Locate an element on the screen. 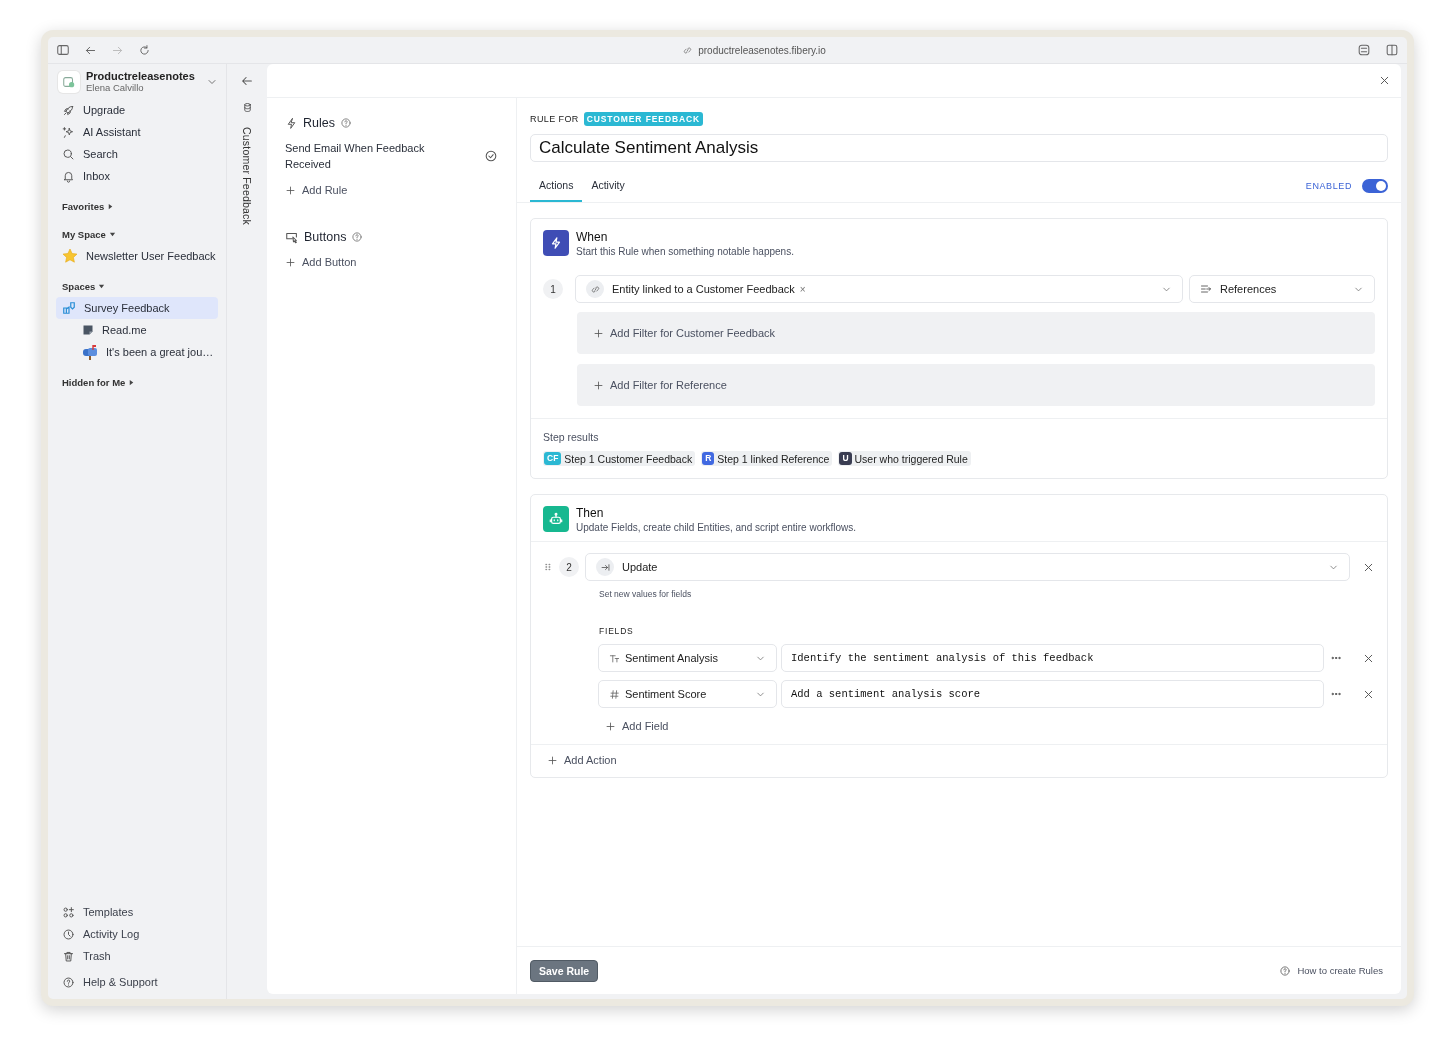 Image resolution: width=1456 pixels, height=1062 pixels. type-badge: R is located at coordinates (708, 458).